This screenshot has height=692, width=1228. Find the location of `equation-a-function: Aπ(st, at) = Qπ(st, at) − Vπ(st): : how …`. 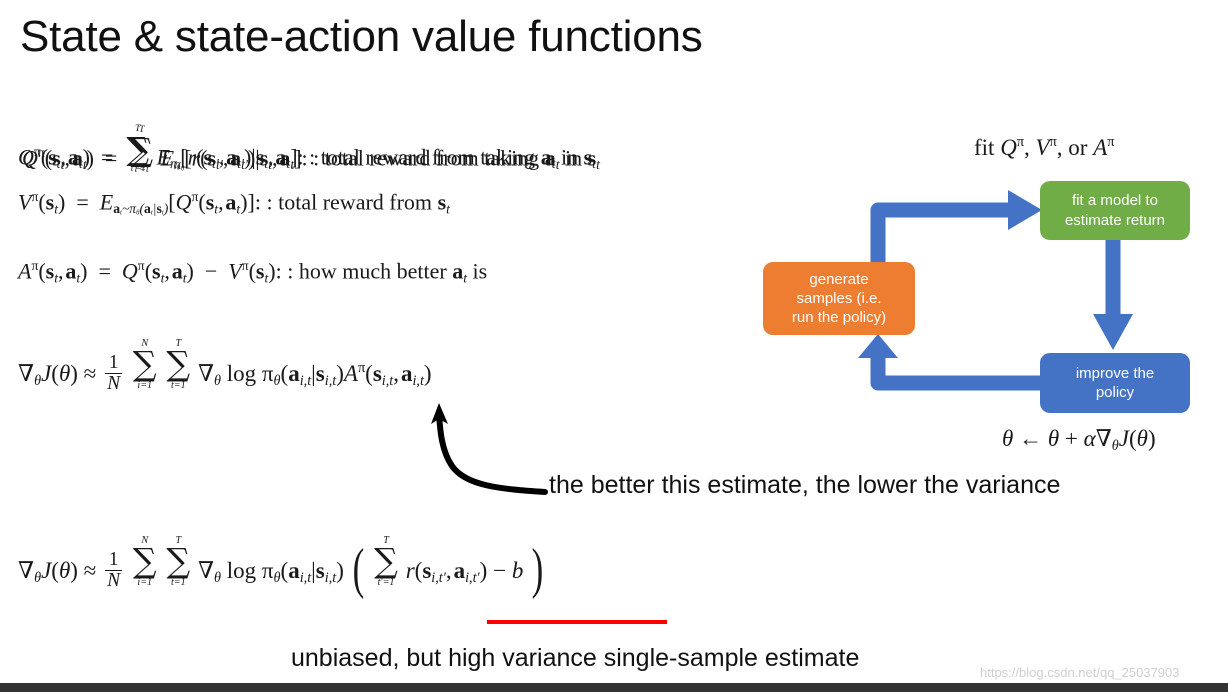

equation-a-function: Aπ(st, at) = Qπ(st, at) − Vπ(st): : how … is located at coordinates (253, 272).